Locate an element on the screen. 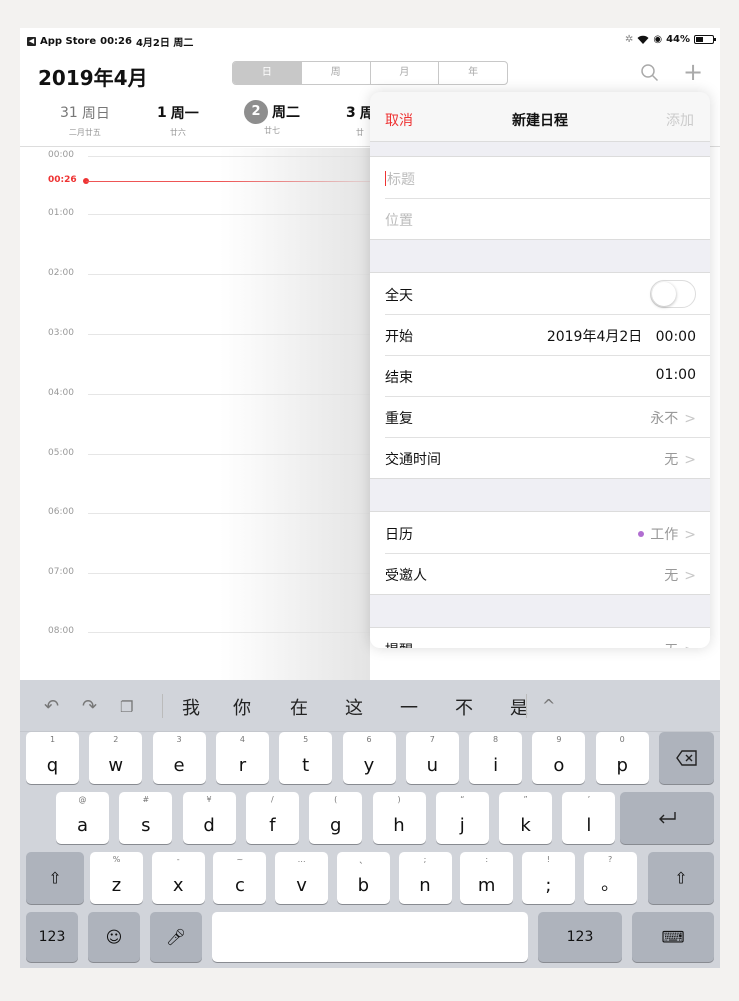 This screenshot has width=739, height=1001. return-key is located at coordinates (667, 818).